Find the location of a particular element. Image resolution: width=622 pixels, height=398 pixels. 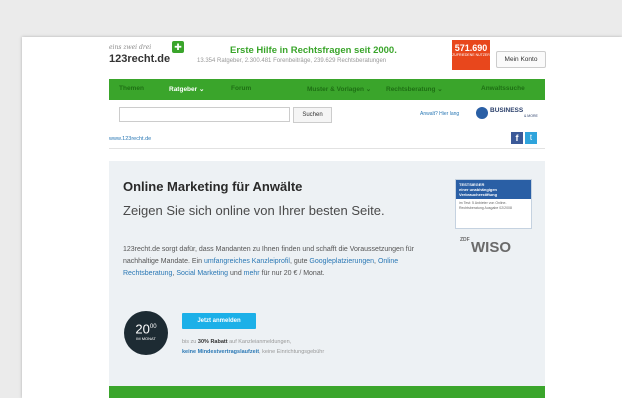

note-1-prefix: bis zu is located at coordinates (189, 342).